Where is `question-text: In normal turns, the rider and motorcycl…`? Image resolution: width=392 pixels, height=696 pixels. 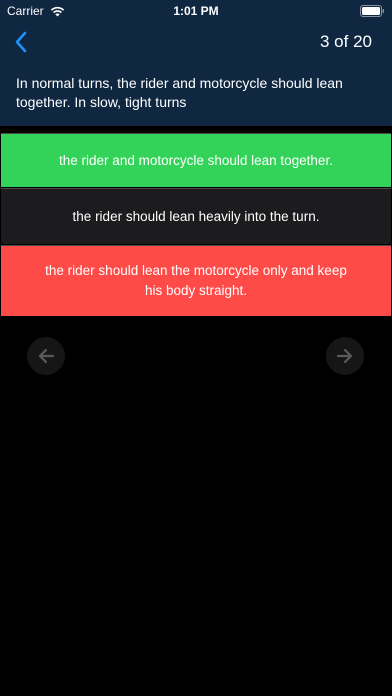 question-text: In normal turns, the rider and motorcycl… is located at coordinates (179, 92).